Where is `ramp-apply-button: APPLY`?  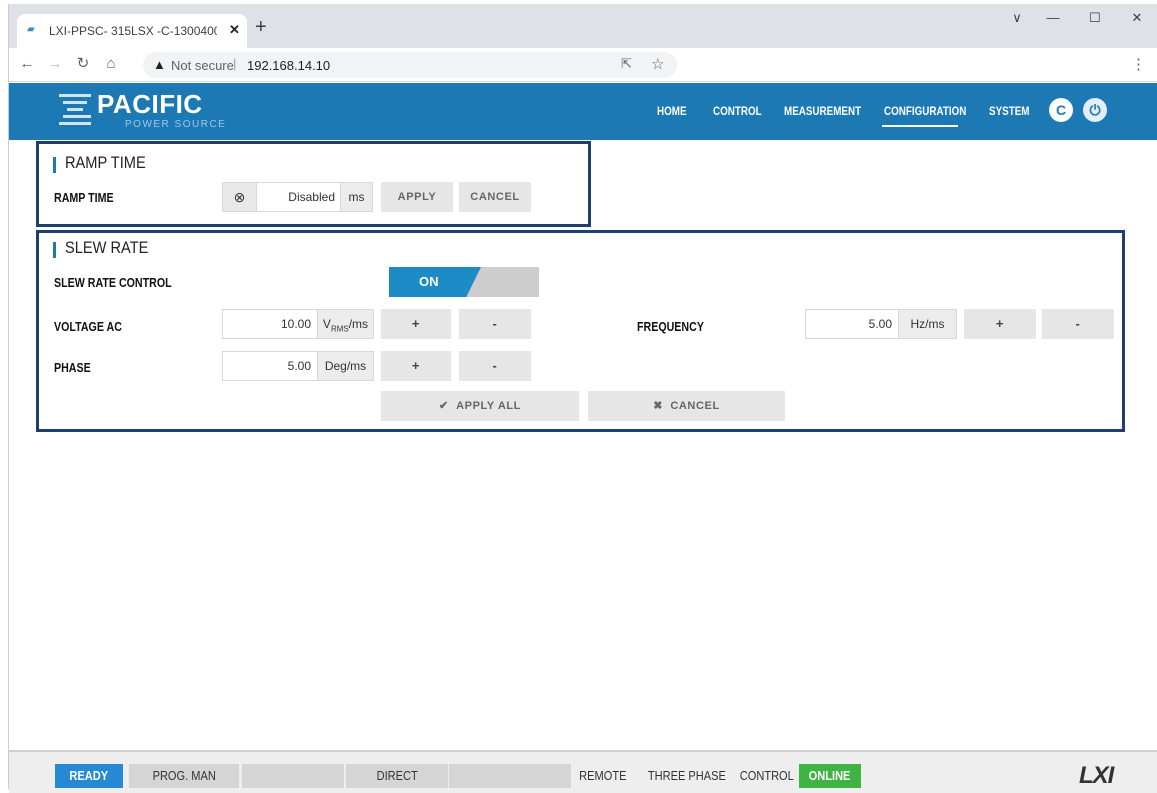
ramp-apply-button: APPLY is located at coordinates (417, 197).